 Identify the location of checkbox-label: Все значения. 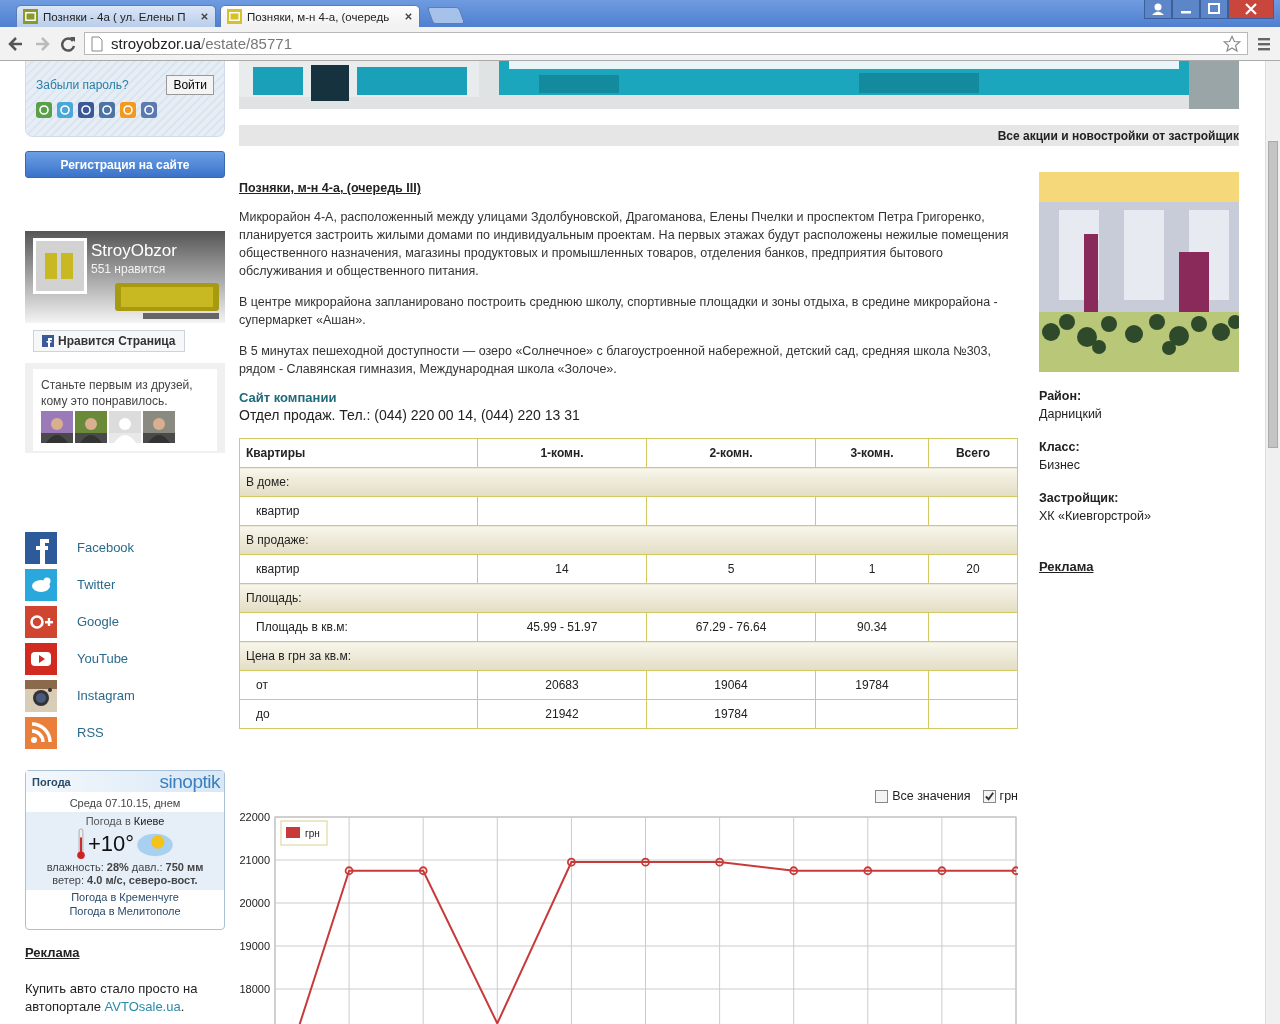
(931, 796).